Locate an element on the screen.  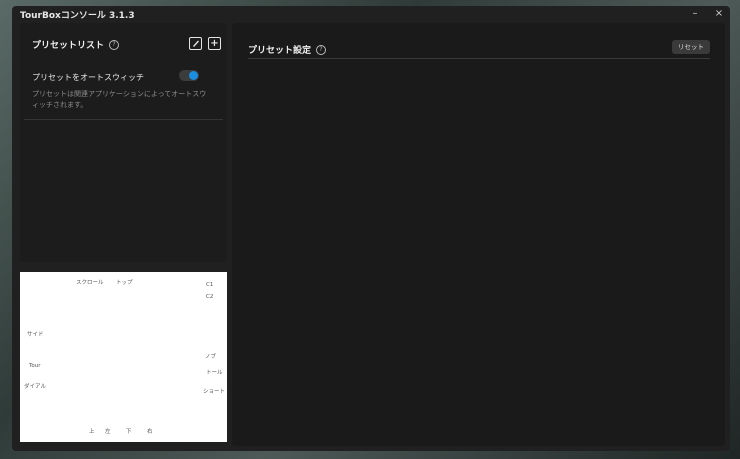
preset-list-tools: + is located at coordinates (205, 43).